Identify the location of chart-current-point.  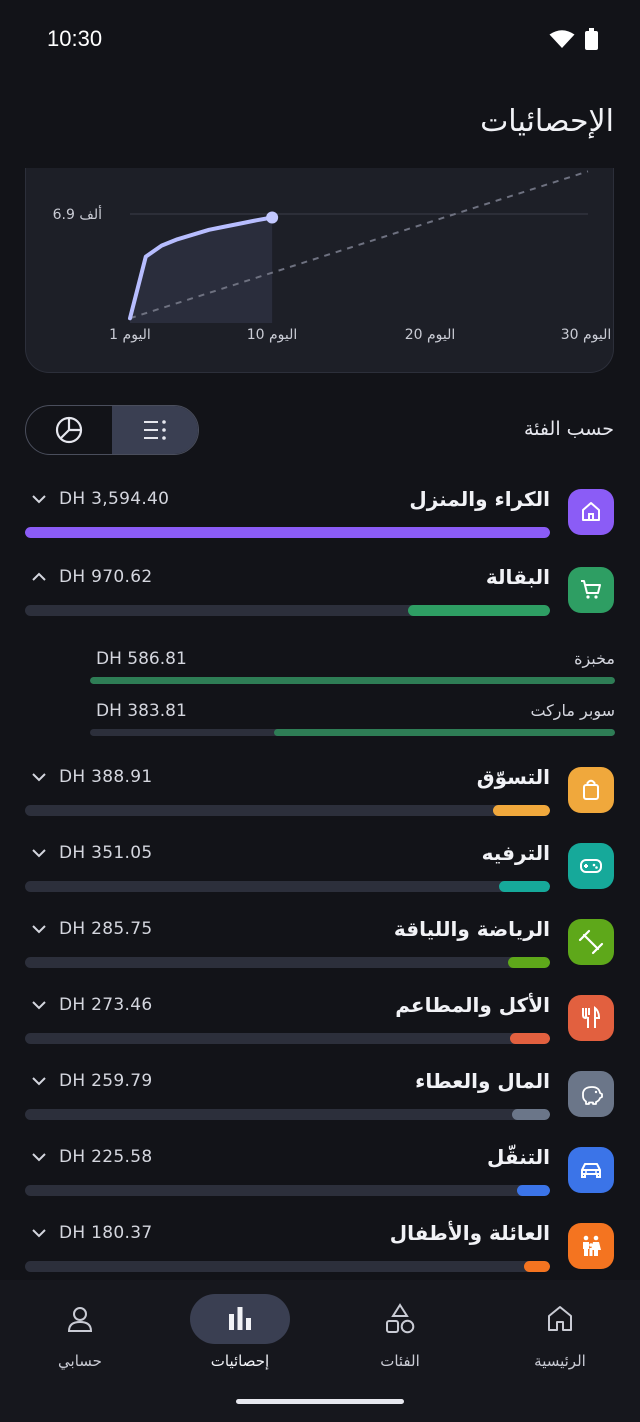
(272, 217).